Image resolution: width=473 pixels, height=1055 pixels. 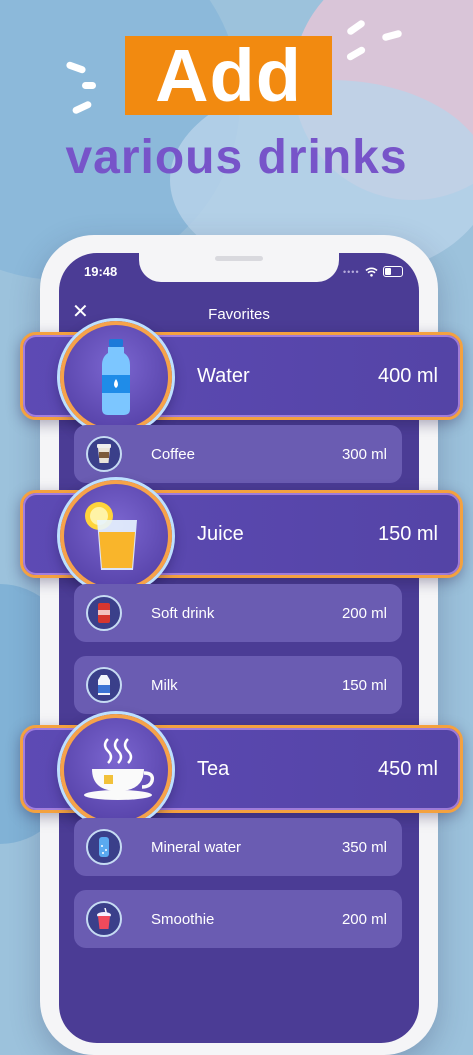 What do you see at coordinates (196, 847) in the screenshot?
I see `drink-name: Mineral water` at bounding box center [196, 847].